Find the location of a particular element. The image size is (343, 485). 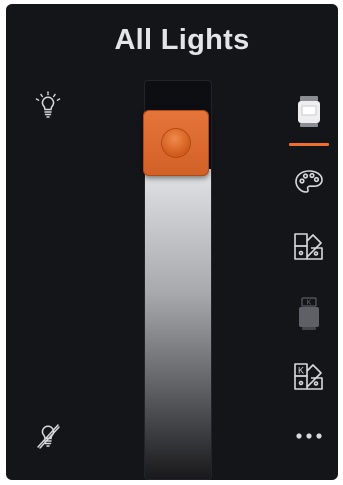

more-button is located at coordinates (309, 436).